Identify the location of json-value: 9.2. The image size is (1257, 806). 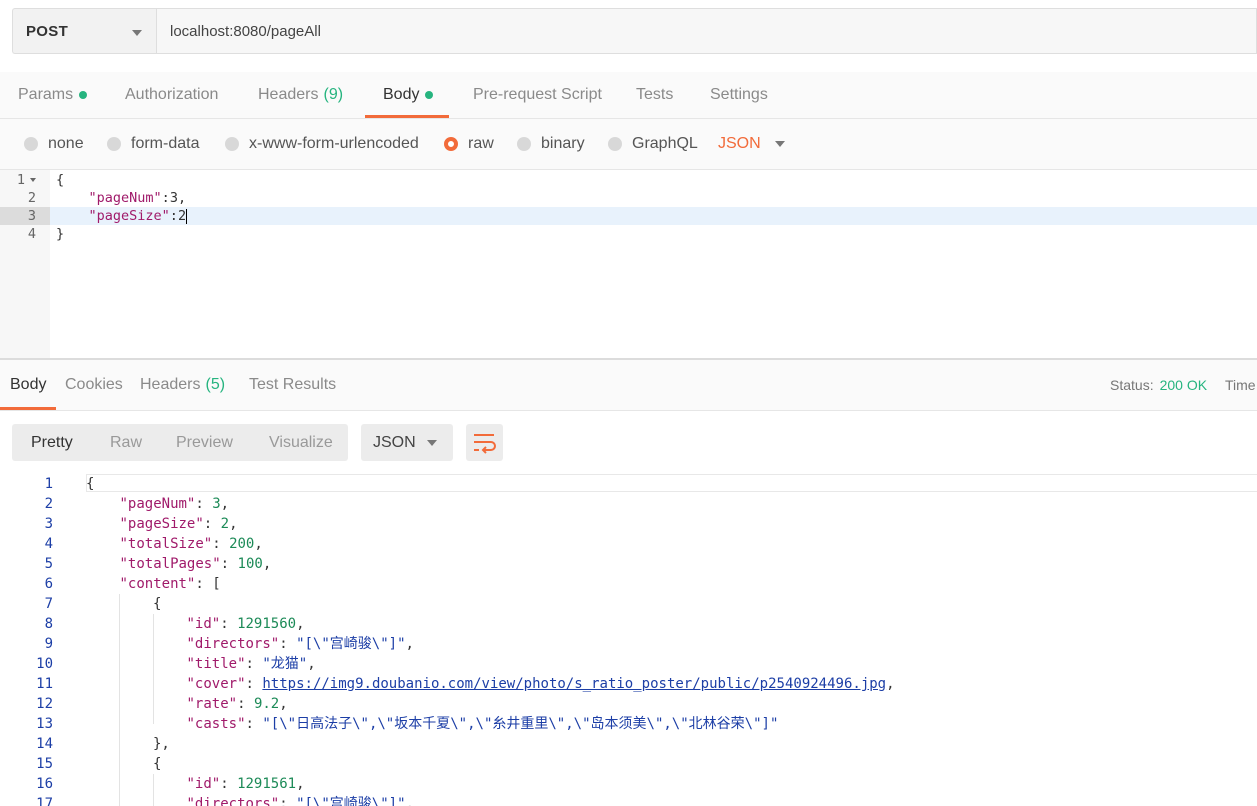
(266, 704).